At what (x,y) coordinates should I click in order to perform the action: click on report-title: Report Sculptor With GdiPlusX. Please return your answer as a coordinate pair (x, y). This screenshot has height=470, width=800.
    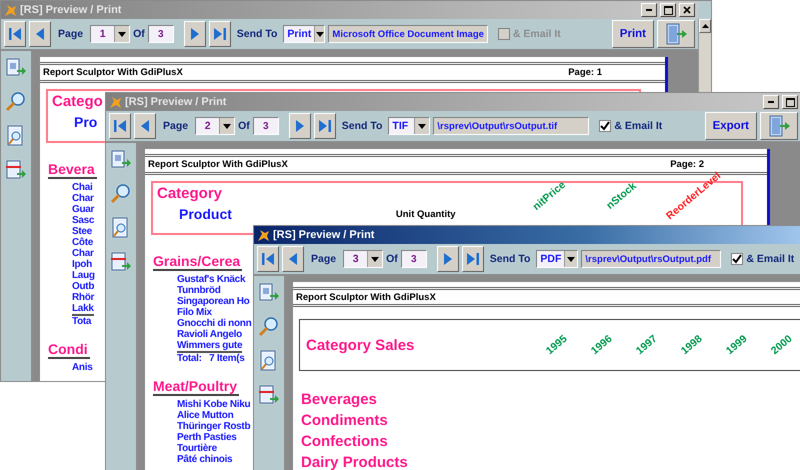
    Looking at the image, I should click on (366, 297).